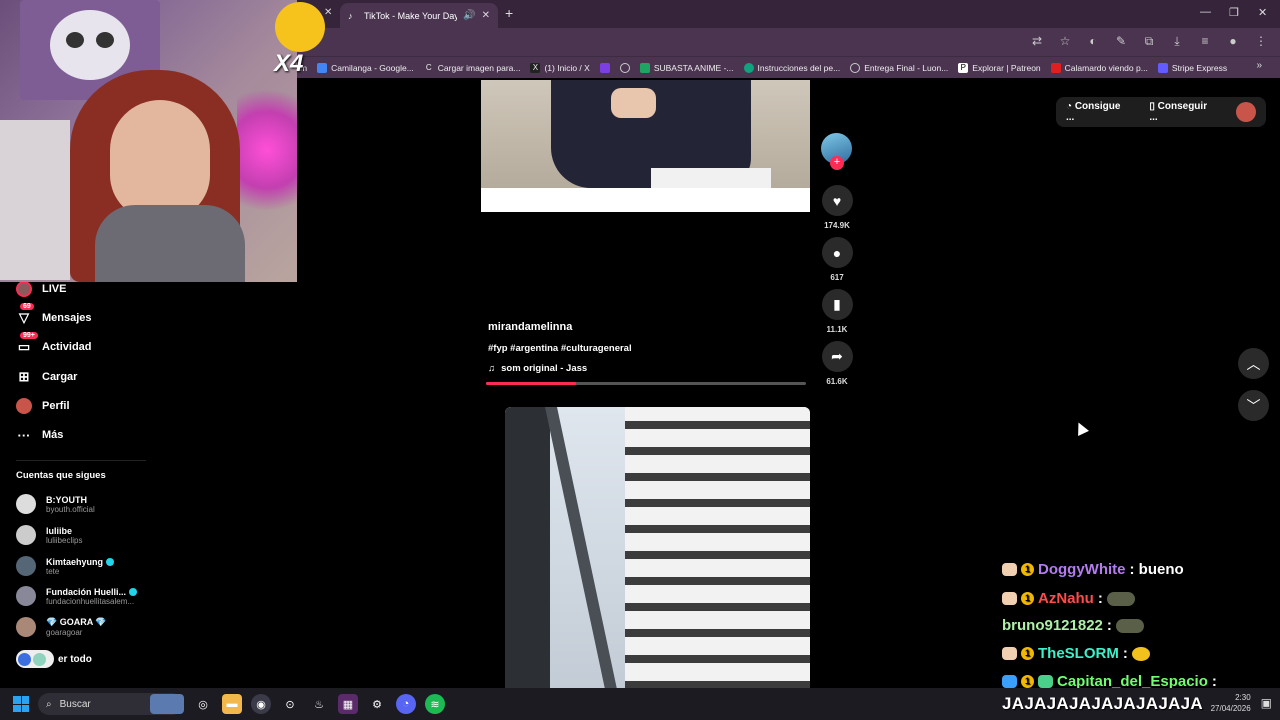 This screenshot has width=1280, height=720. What do you see at coordinates (1262, 12) in the screenshot?
I see `close-window-button: ✕` at bounding box center [1262, 12].